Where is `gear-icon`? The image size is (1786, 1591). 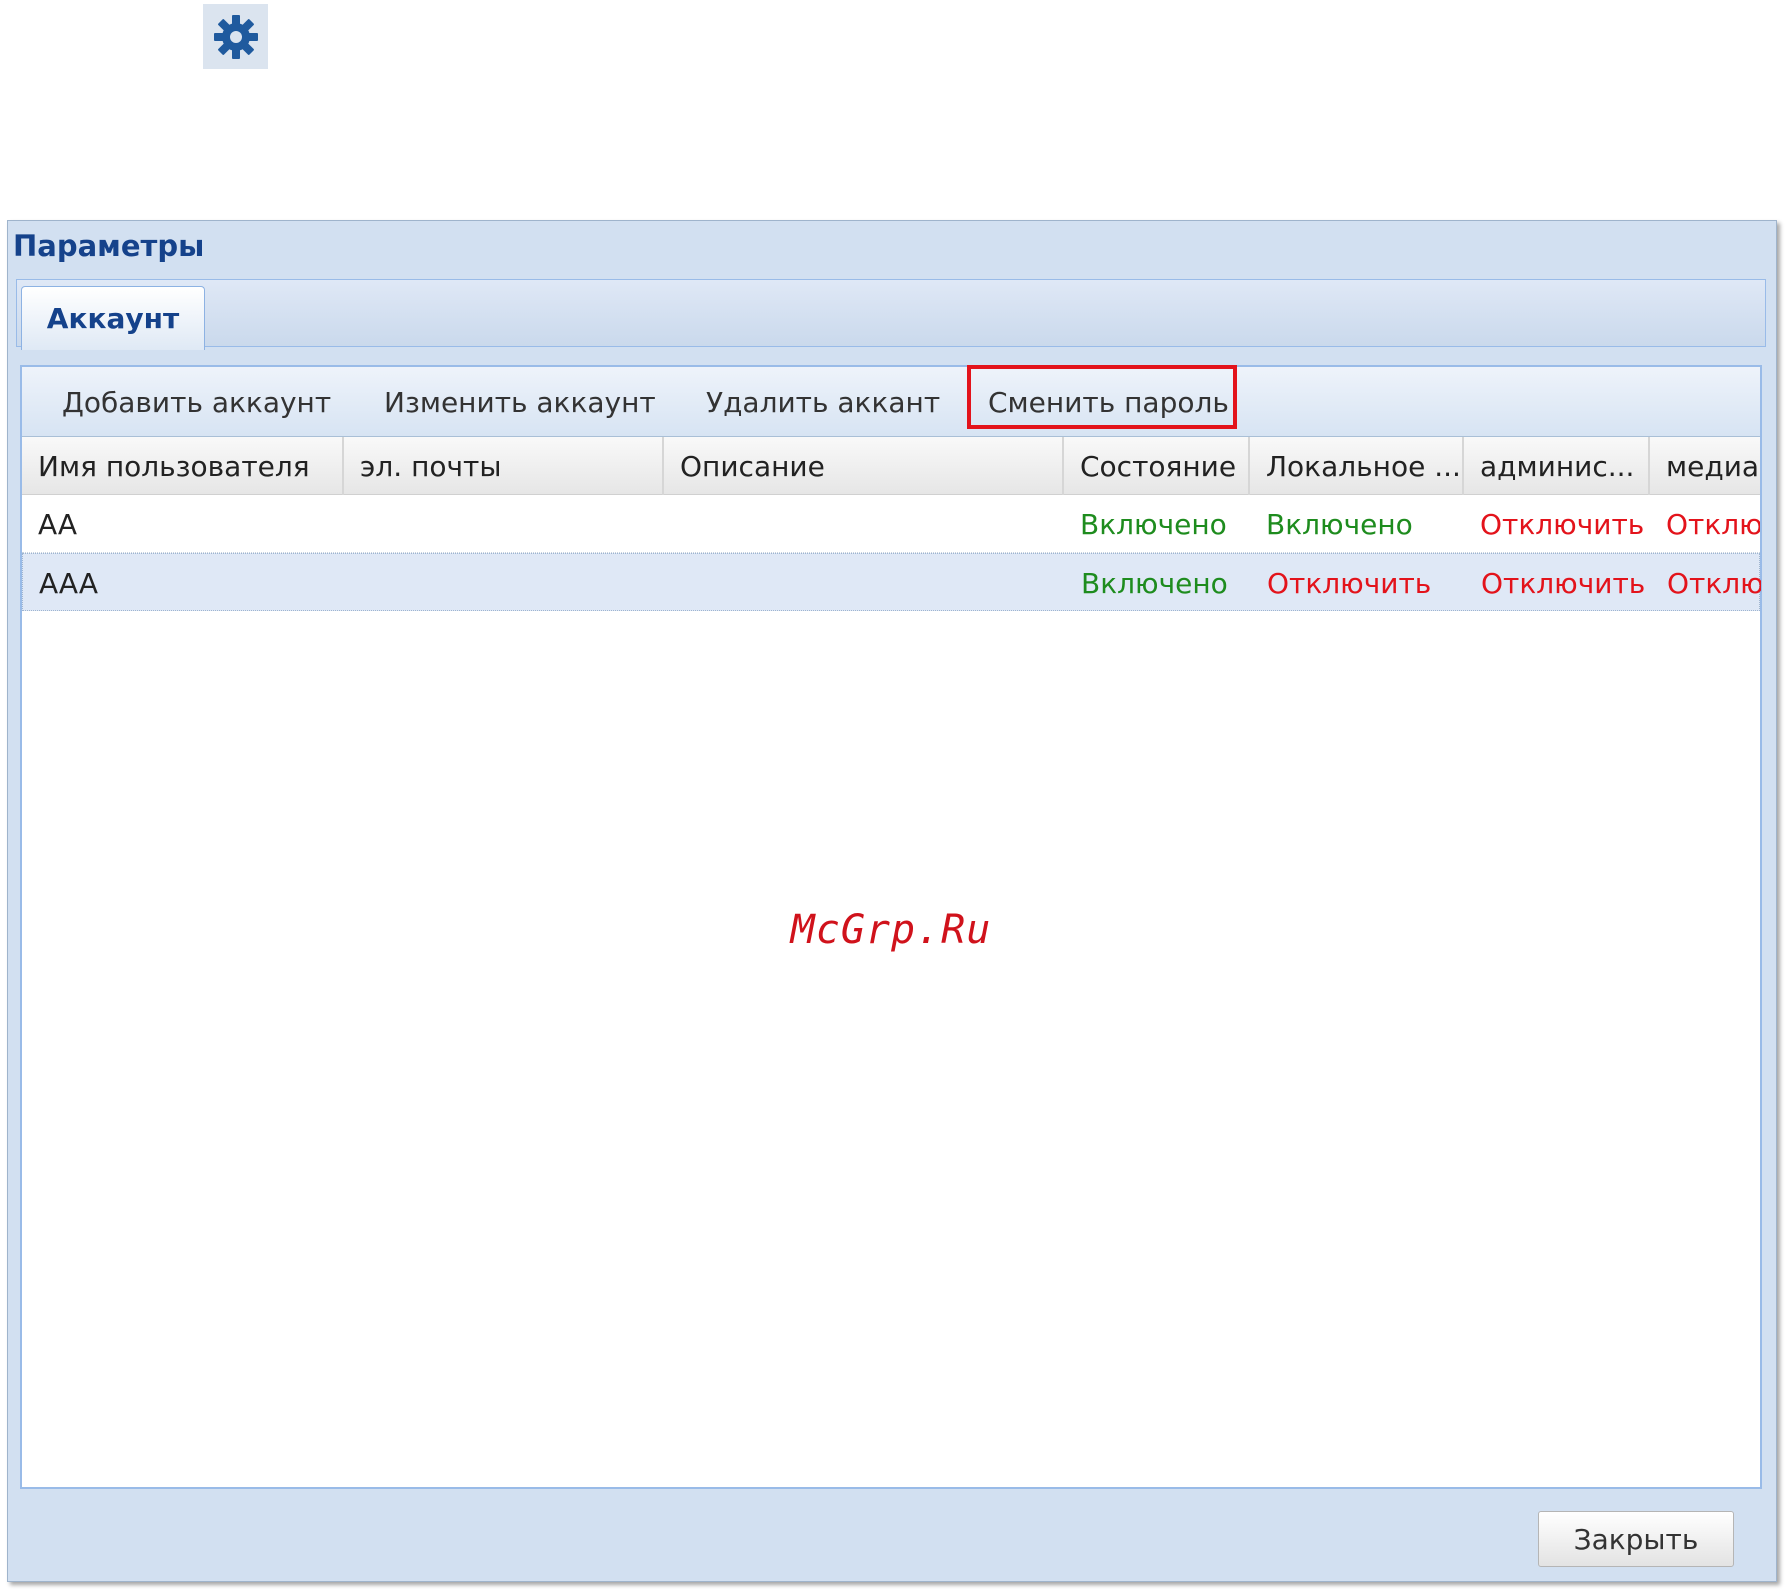
gear-icon is located at coordinates (235, 36).